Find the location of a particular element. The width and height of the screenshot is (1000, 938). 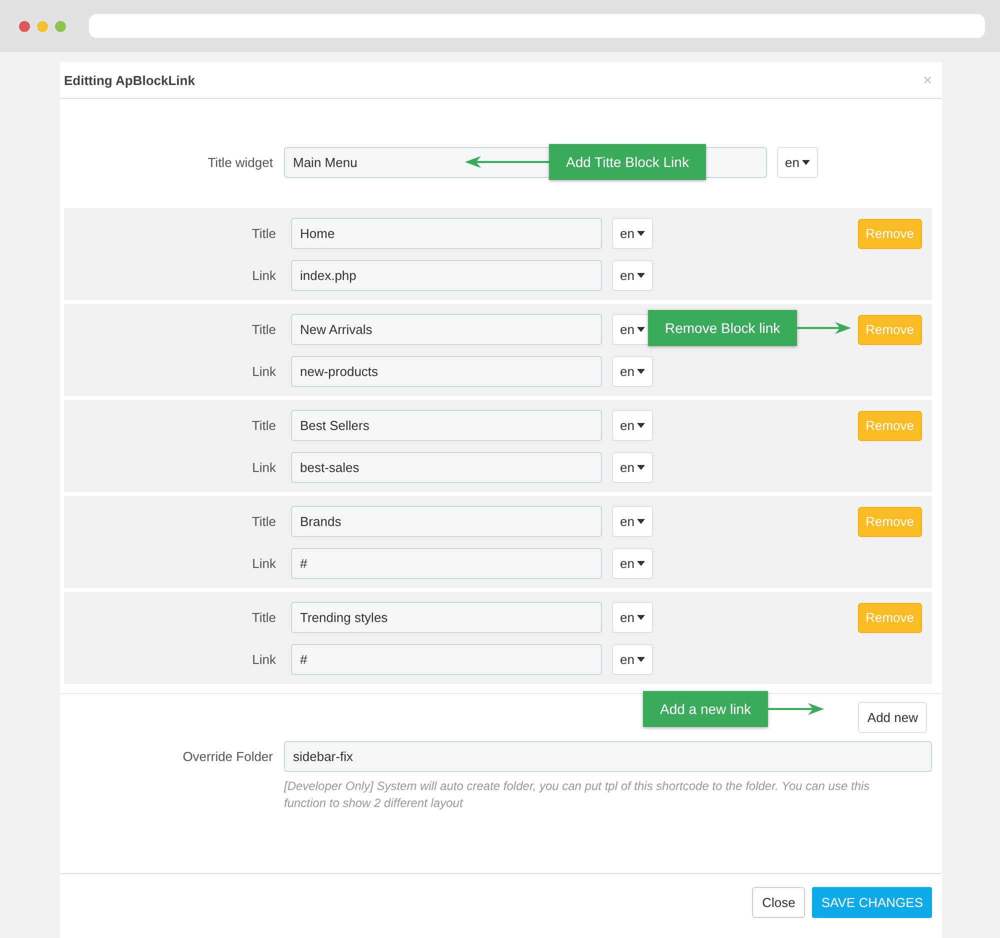

field-label: Override Folder is located at coordinates (227, 756).